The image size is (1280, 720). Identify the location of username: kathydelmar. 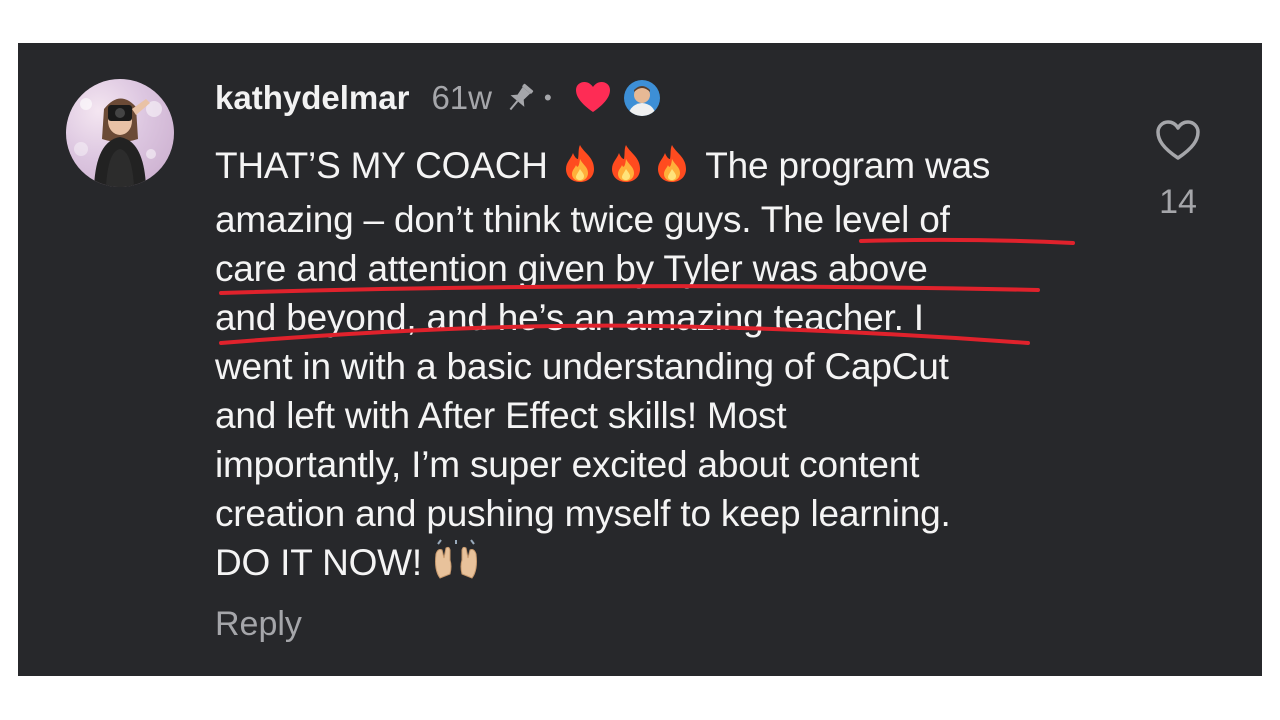
(312, 98).